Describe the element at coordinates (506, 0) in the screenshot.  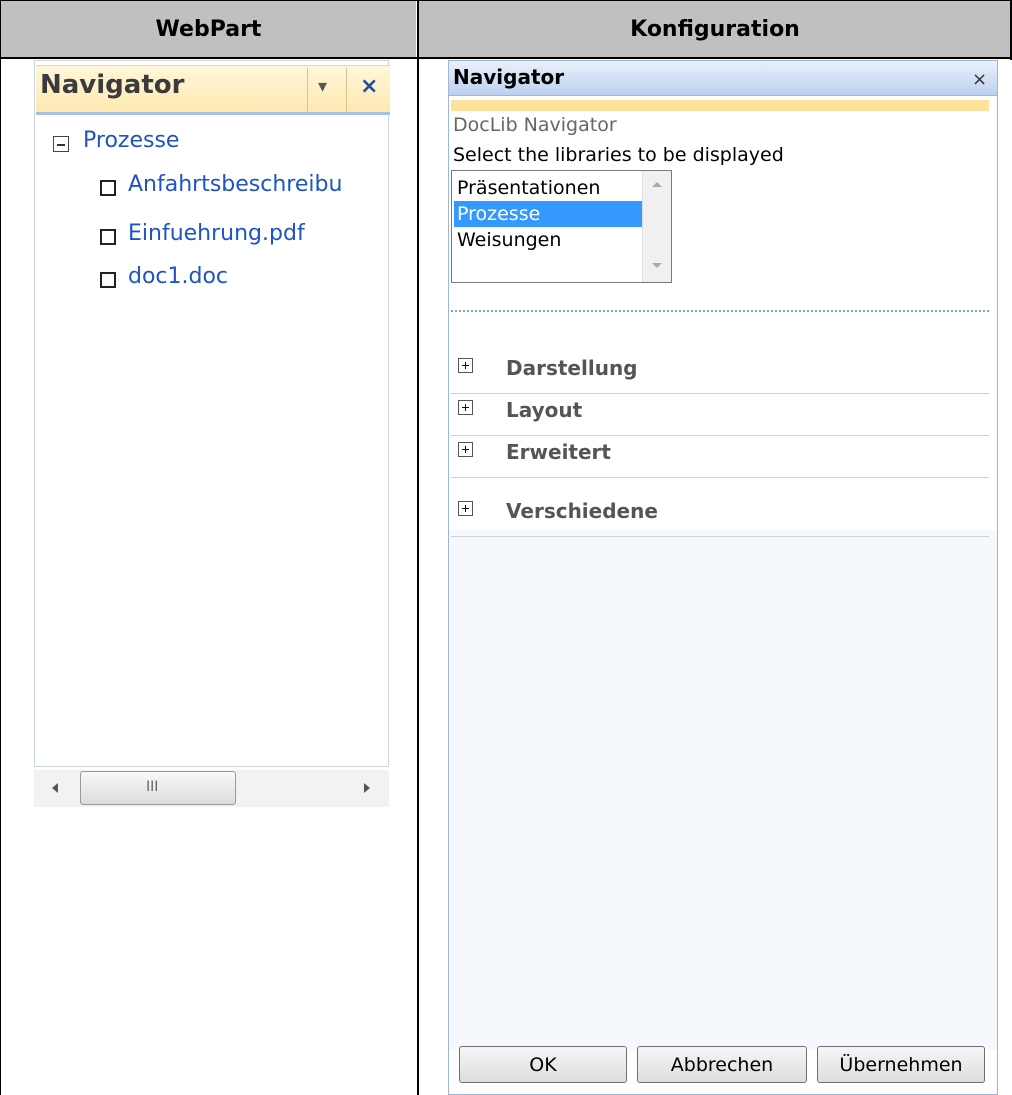
I see `table-border-top` at that location.